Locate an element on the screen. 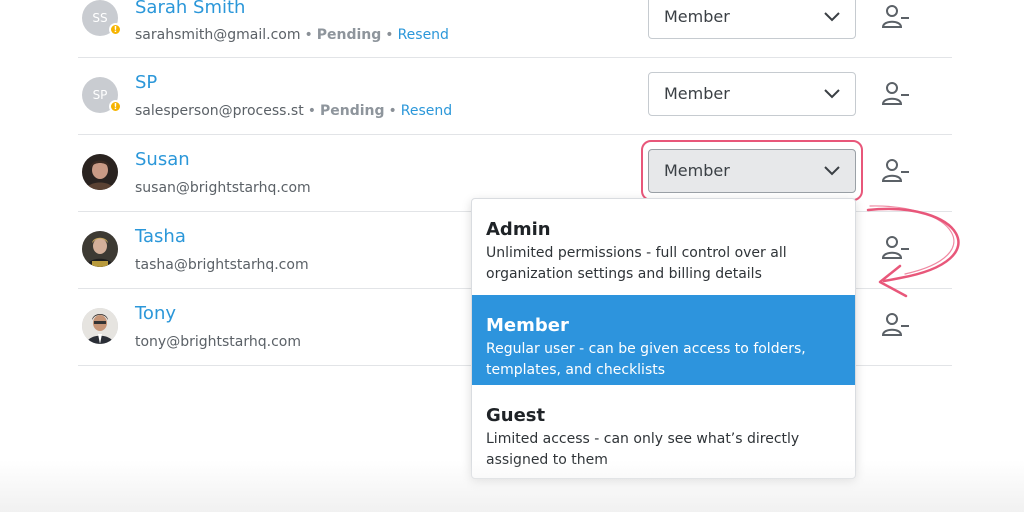 Image resolution: width=1024 pixels, height=512 pixels. curved-arrow-icon is located at coordinates (913, 251).